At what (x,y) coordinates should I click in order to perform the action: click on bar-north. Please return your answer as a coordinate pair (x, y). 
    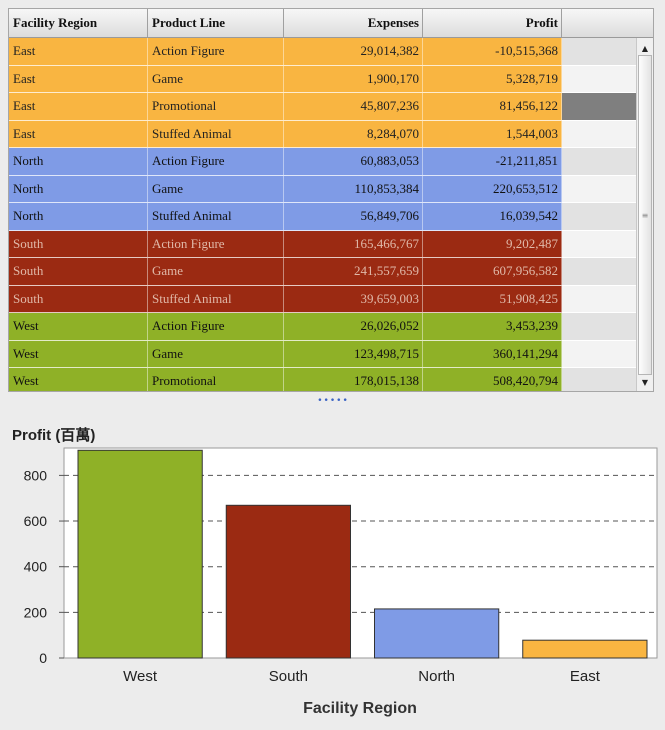
    Looking at the image, I should click on (437, 633).